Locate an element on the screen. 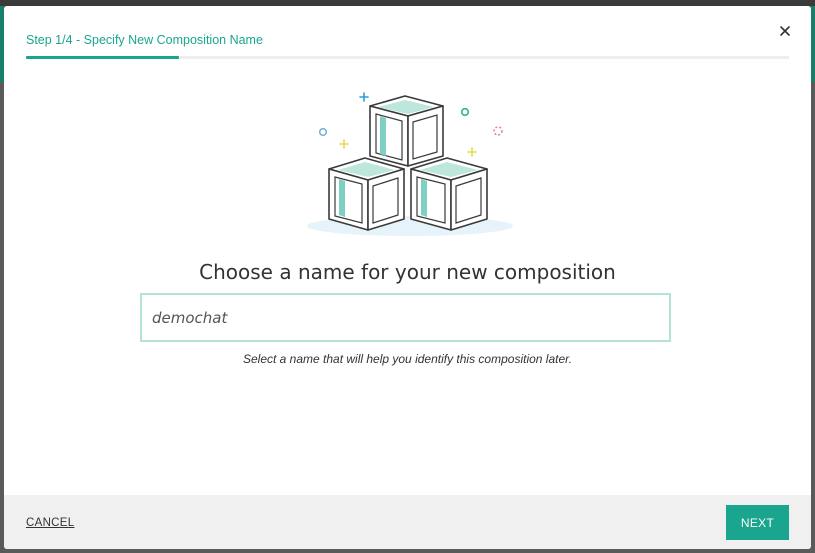  next-button: NEXT is located at coordinates (757, 522).